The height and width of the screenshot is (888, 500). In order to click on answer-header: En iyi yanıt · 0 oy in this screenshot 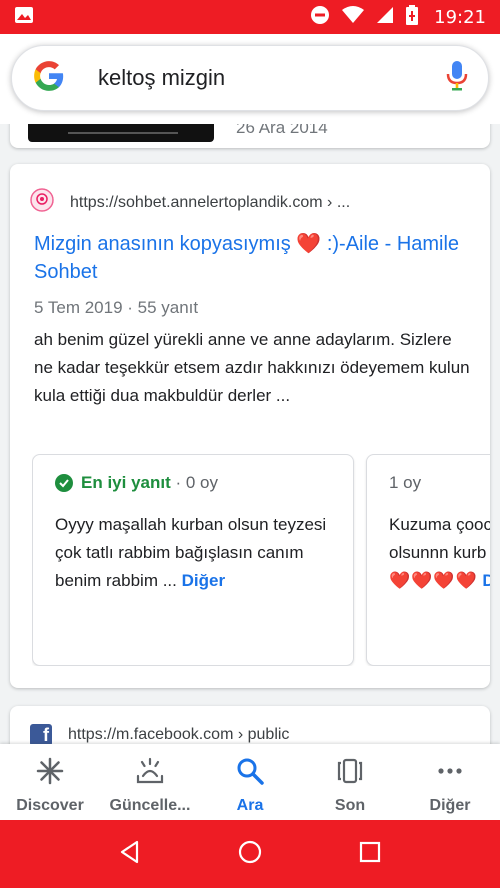, I will do `click(136, 483)`.